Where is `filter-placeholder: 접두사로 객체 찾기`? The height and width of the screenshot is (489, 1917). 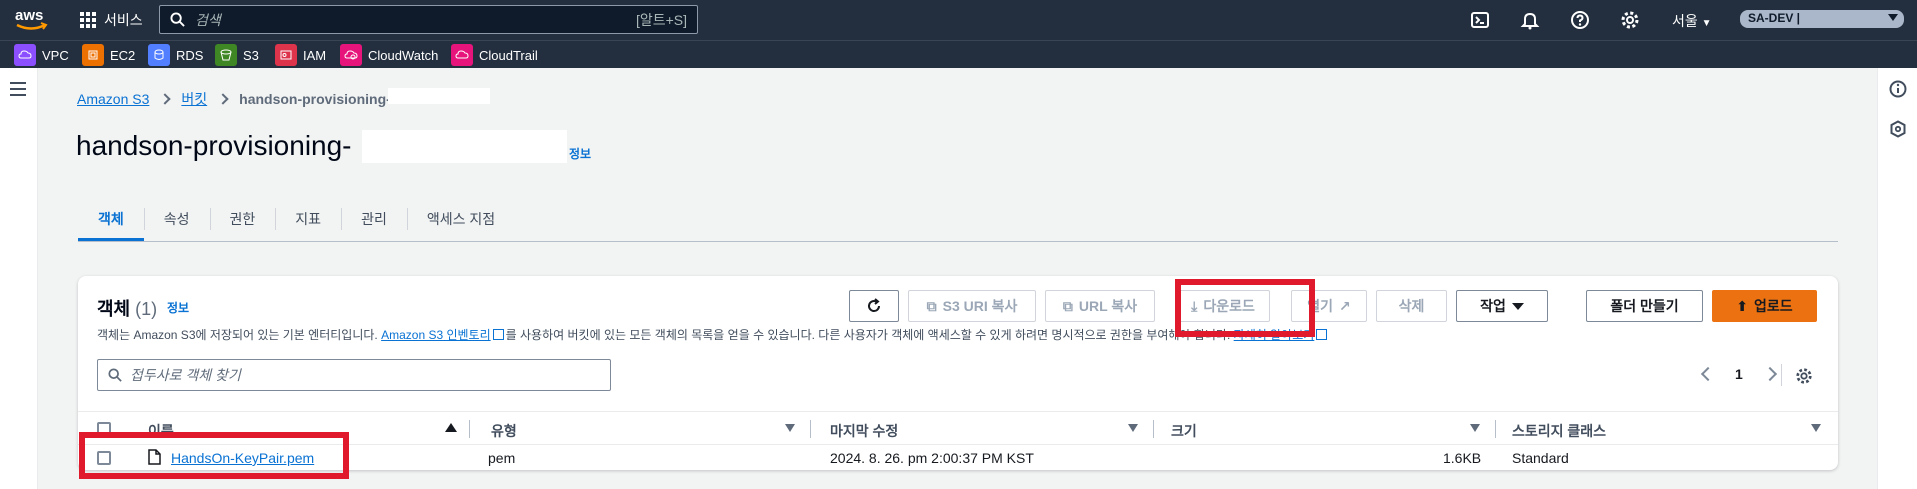 filter-placeholder: 접두사로 객체 찾기 is located at coordinates (185, 375).